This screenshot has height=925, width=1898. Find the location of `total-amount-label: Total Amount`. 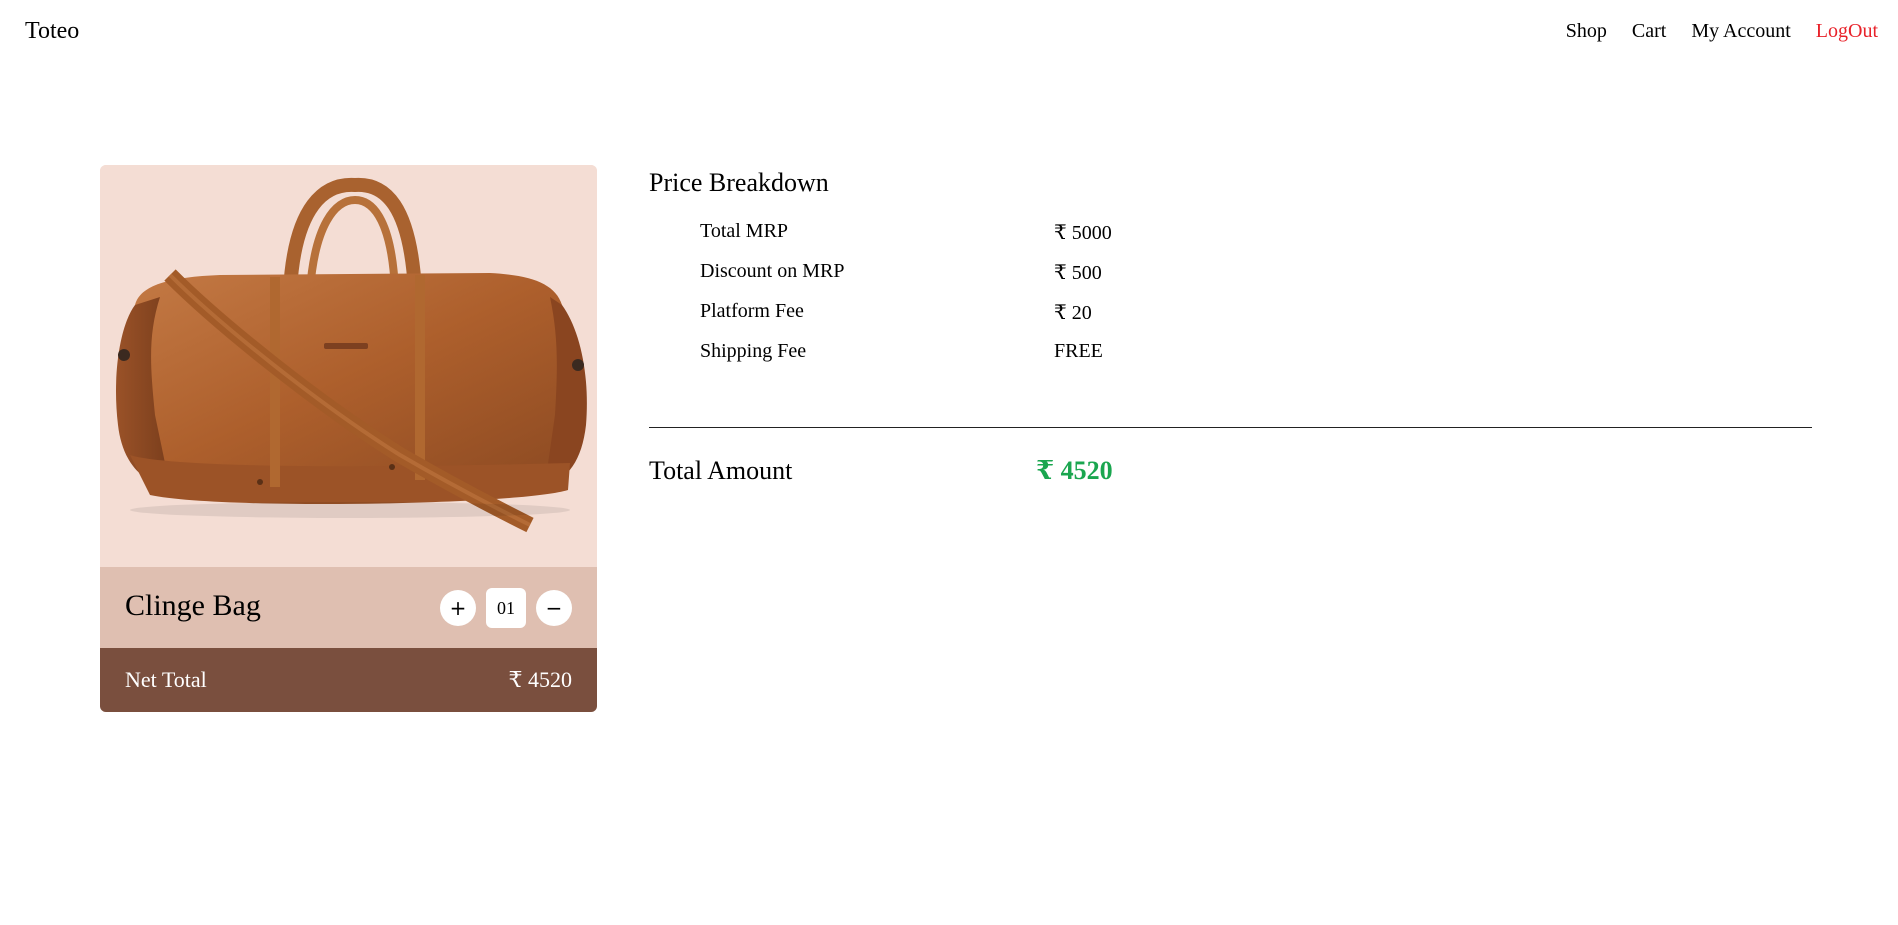

total-amount-label: Total Amount is located at coordinates (721, 470).